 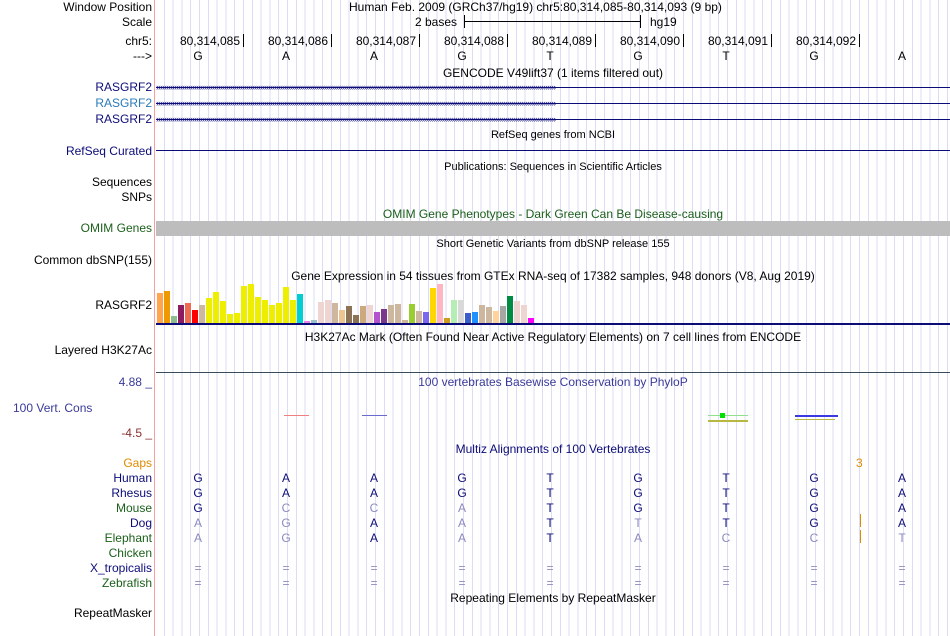 What do you see at coordinates (123, 305) in the screenshot?
I see `gtex-label: RASGRF2` at bounding box center [123, 305].